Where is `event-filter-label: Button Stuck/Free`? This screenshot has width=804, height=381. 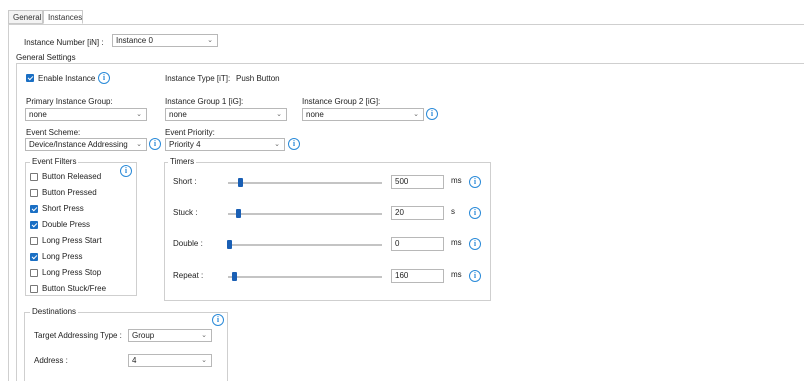 event-filter-label: Button Stuck/Free is located at coordinates (74, 288).